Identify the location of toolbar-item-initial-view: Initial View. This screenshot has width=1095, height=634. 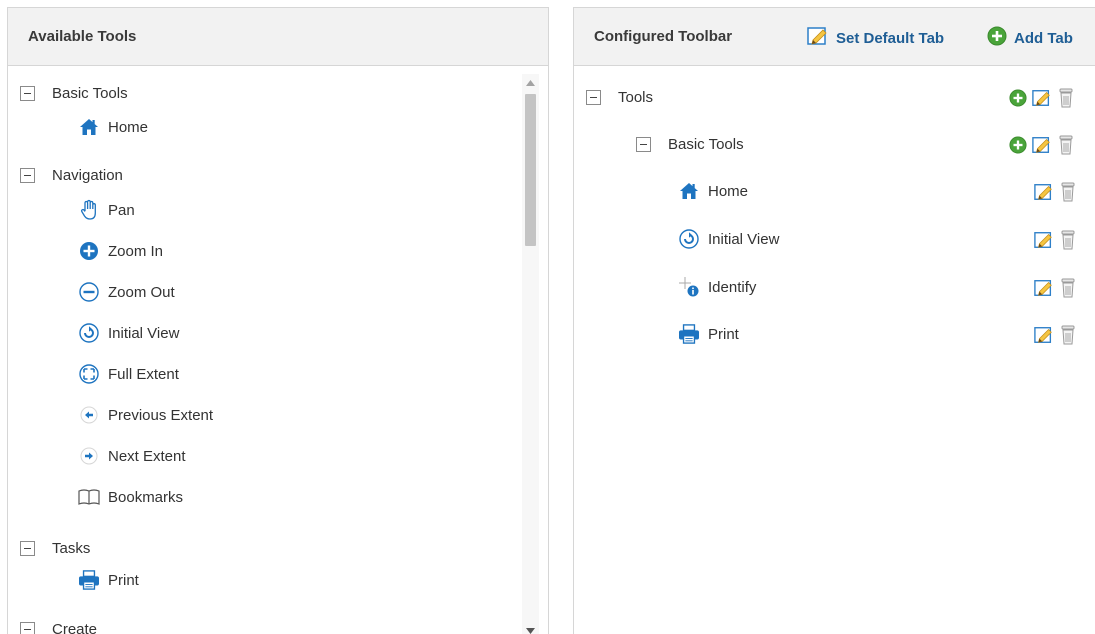
(728, 239).